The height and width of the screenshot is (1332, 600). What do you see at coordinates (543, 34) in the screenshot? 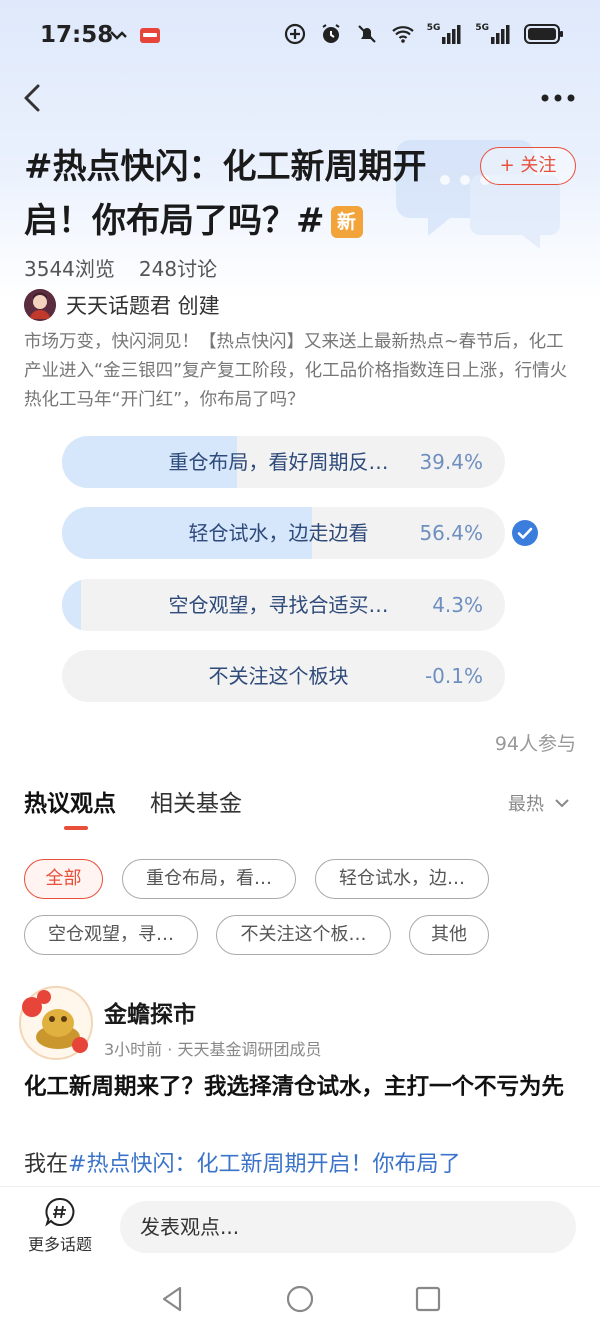
I see `battery-icon` at bounding box center [543, 34].